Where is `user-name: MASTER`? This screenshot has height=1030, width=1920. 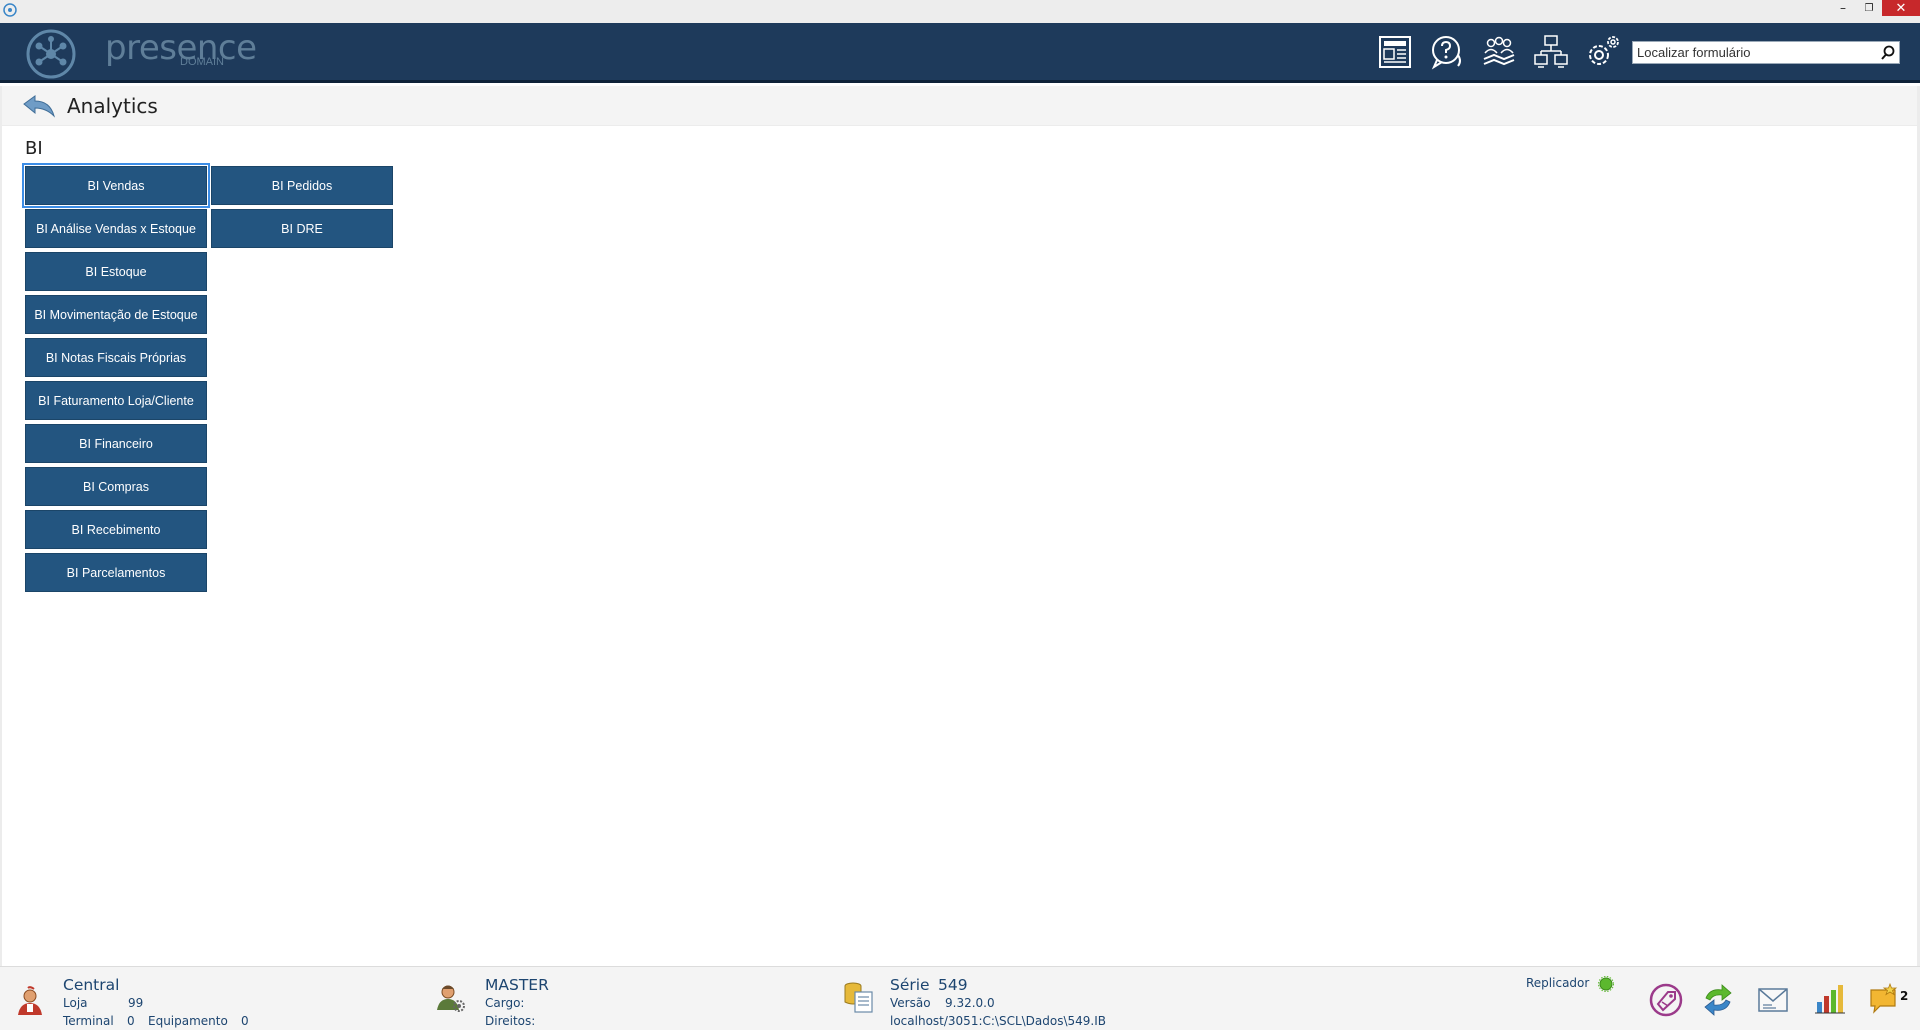 user-name: MASTER is located at coordinates (517, 985).